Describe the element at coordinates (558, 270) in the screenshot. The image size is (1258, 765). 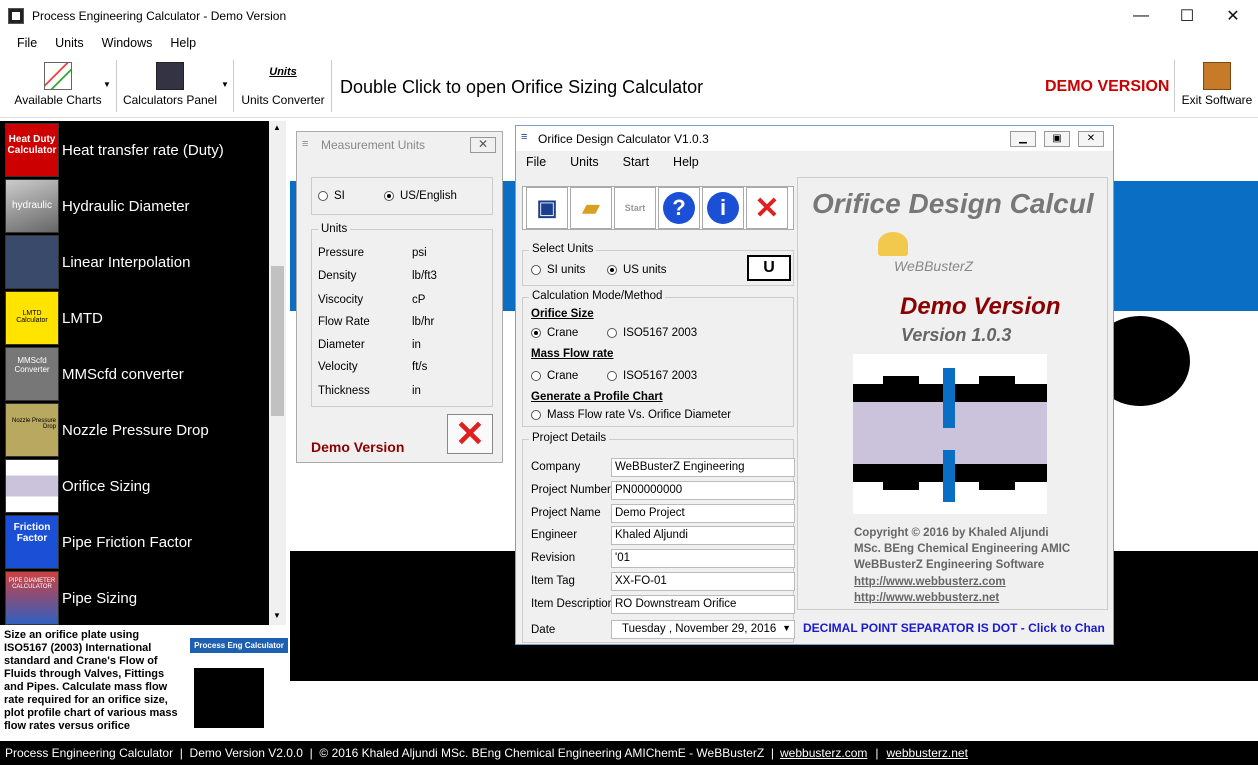
I see `si-units-radio: SI units` at that location.